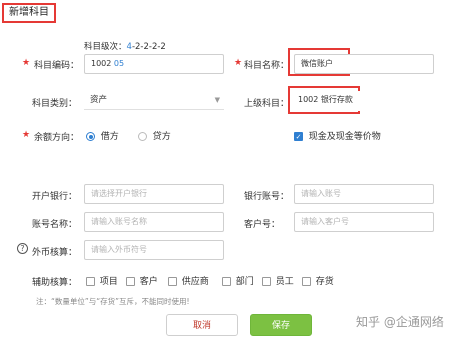 This screenshot has height=338, width=474. Describe the element at coordinates (105, 47) in the screenshot. I see `level-prefix: 科目级次：` at that location.